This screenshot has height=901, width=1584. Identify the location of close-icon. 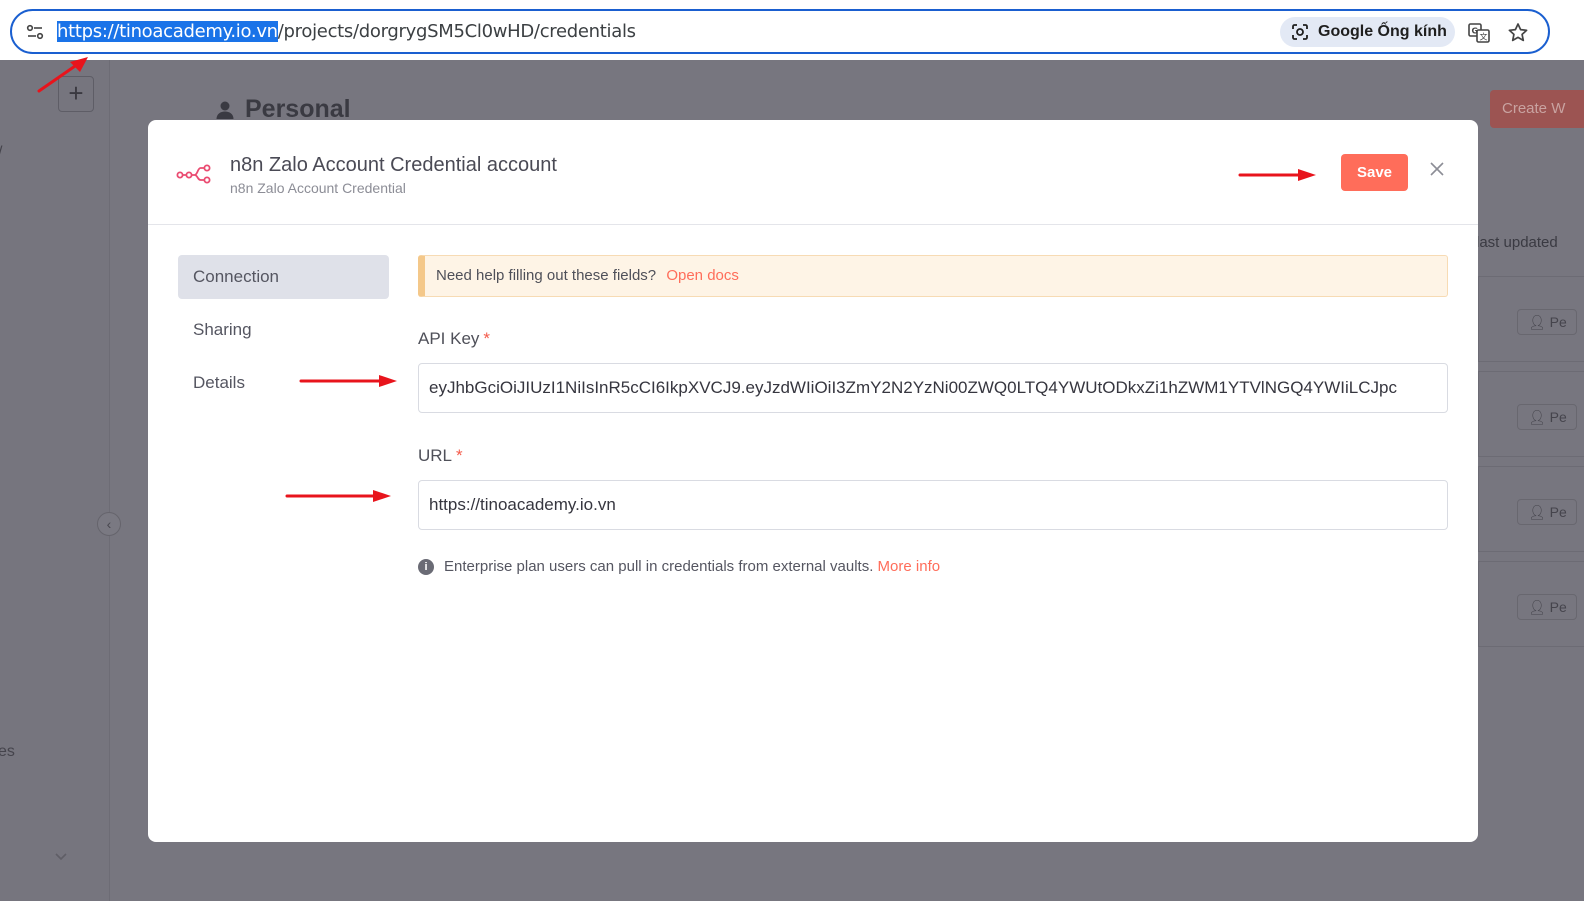
(1437, 169).